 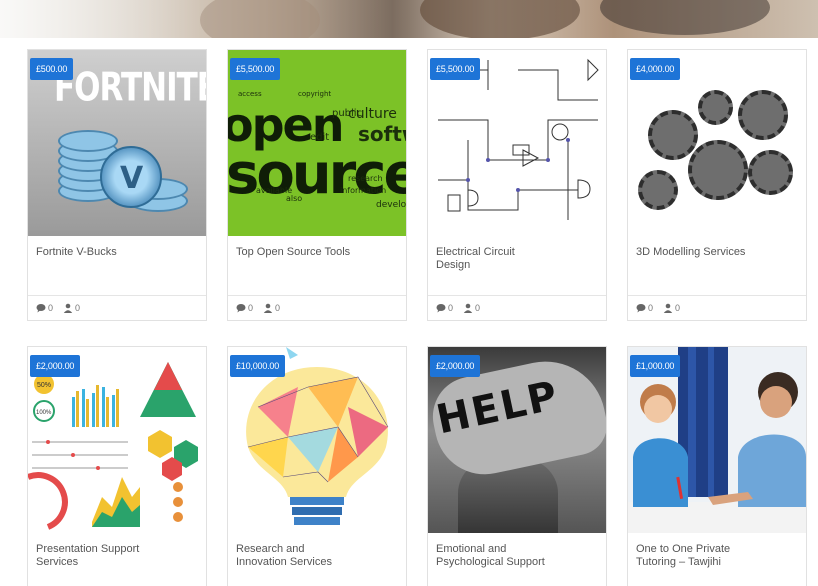 I want to click on card-title: Presentation Support Services, so click(x=117, y=559).